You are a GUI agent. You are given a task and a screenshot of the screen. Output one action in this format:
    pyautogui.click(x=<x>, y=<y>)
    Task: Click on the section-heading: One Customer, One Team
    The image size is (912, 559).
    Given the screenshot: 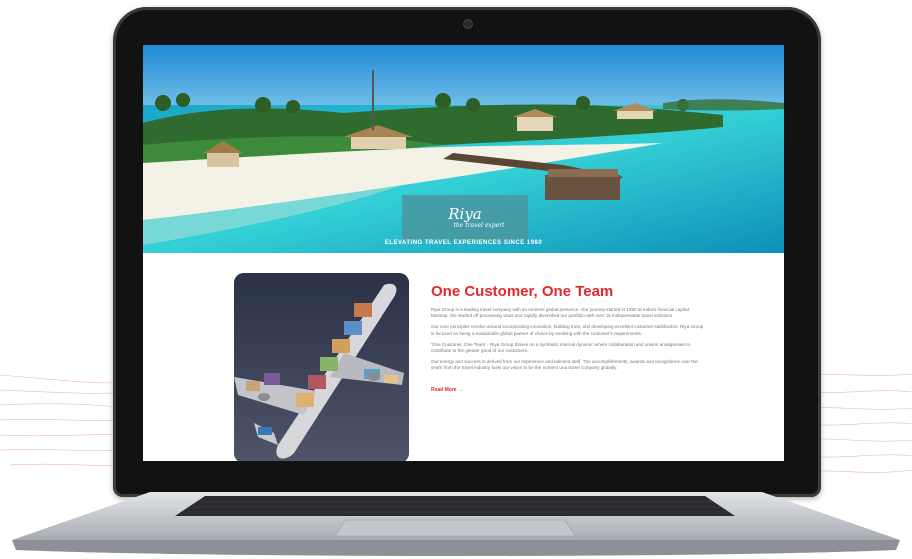 What is the action you would take?
    pyautogui.click(x=522, y=291)
    